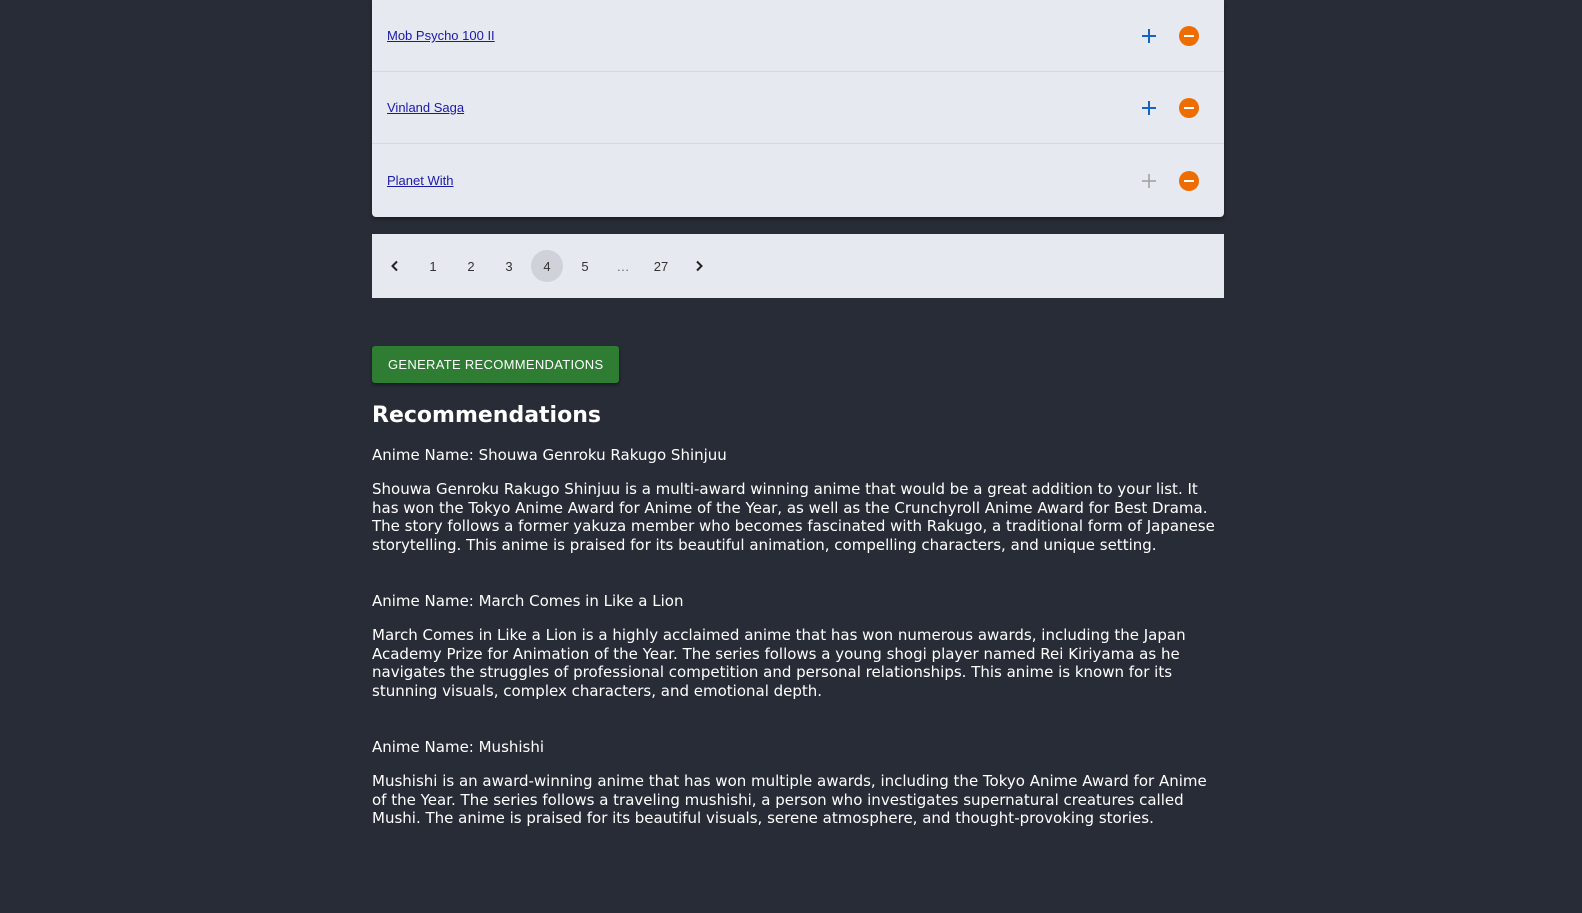 The image size is (1582, 913). What do you see at coordinates (798, 266) in the screenshot?
I see `pagination: 1 2 3 4 5 … 27` at bounding box center [798, 266].